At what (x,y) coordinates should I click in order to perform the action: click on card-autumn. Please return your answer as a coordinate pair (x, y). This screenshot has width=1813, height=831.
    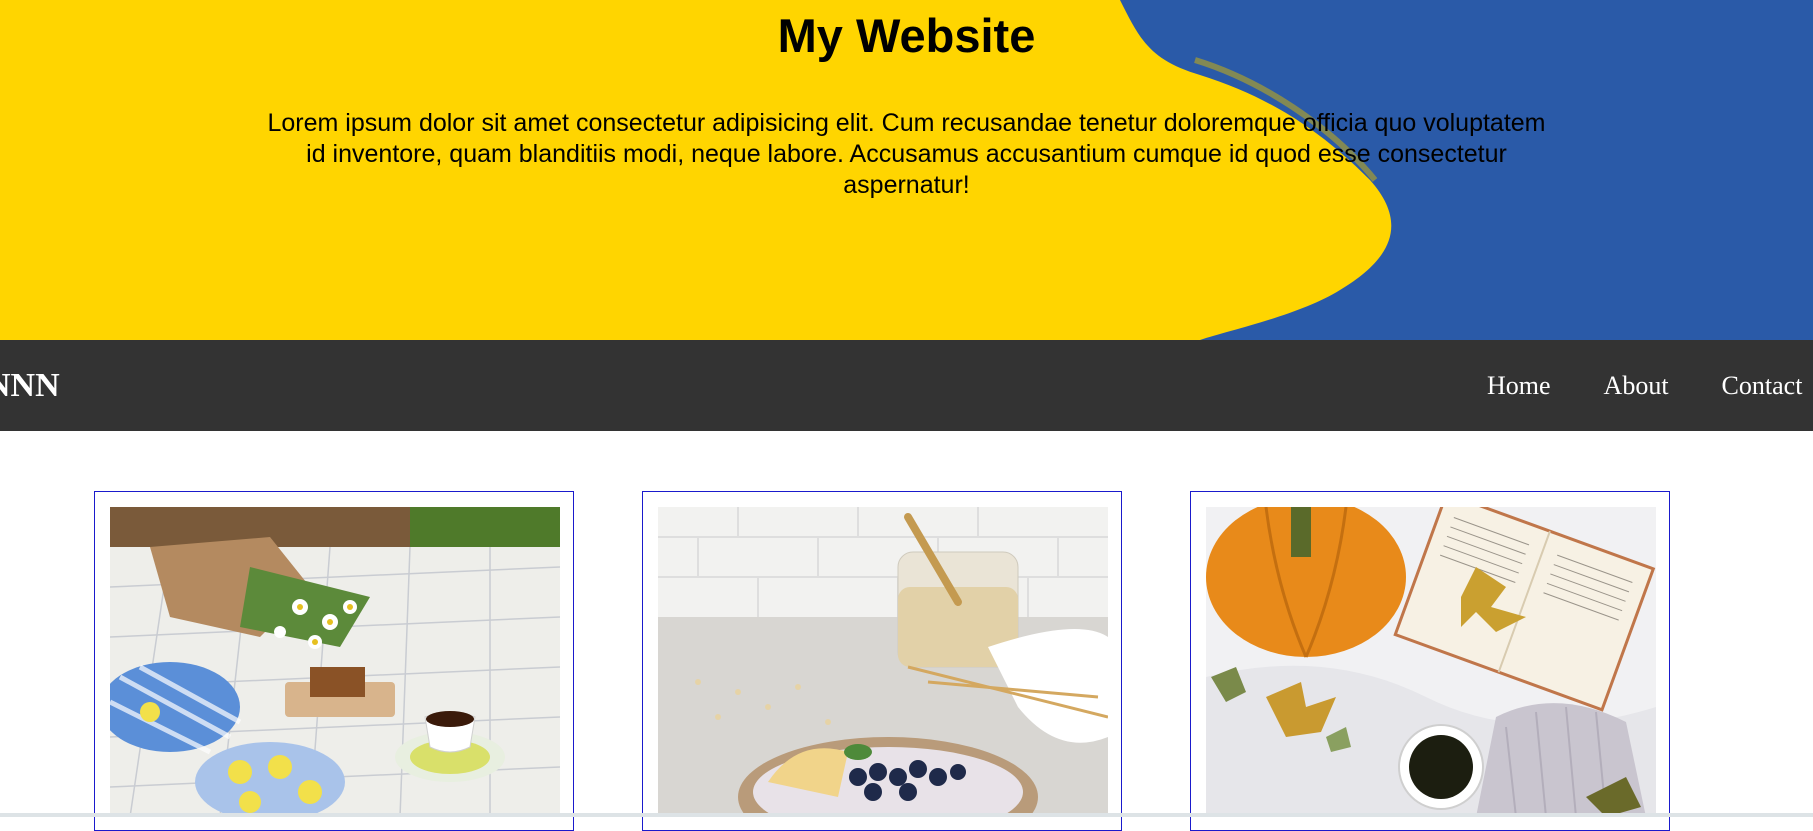
    Looking at the image, I should click on (1430, 661).